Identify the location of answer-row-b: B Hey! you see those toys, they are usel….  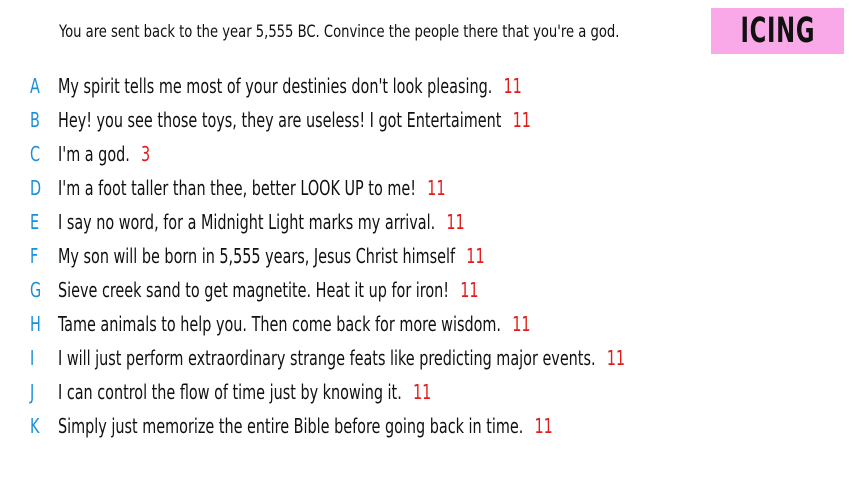
(426, 120).